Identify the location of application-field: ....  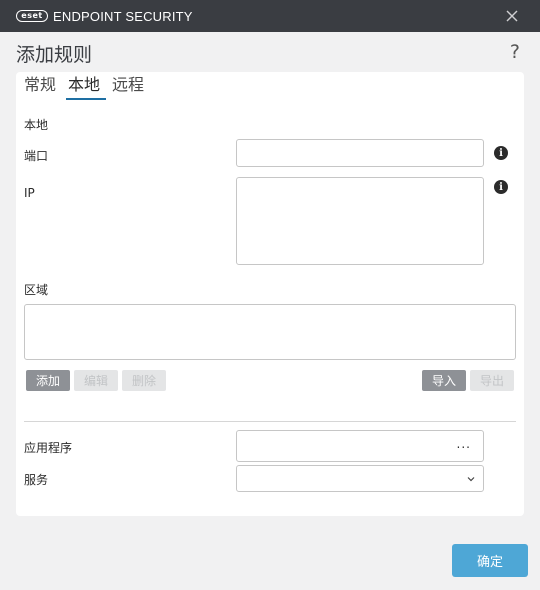
(360, 446).